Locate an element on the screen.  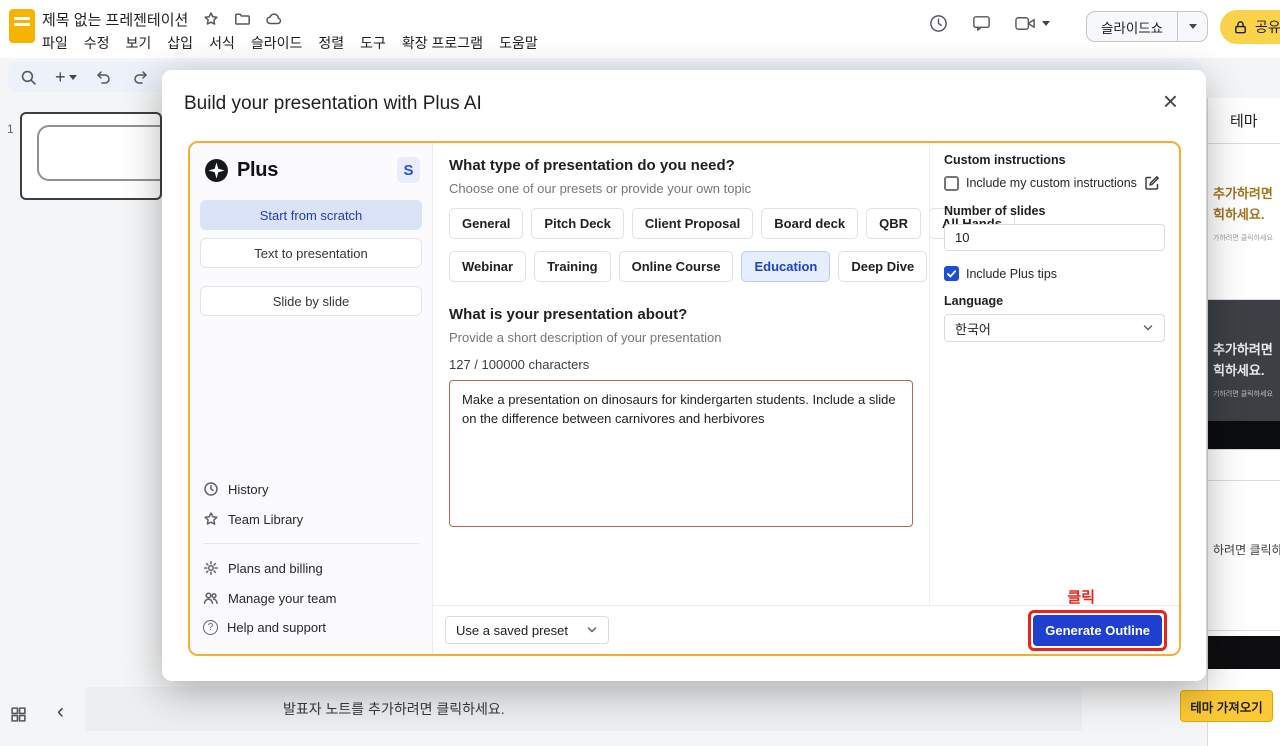
redo-icon is located at coordinates (140, 77).